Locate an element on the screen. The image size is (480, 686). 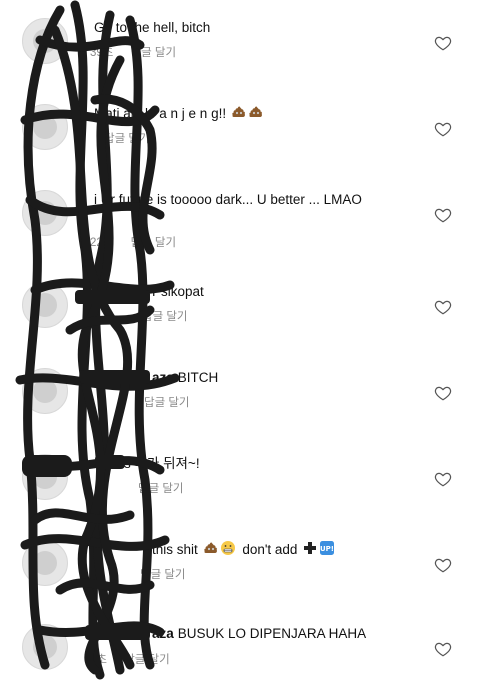
grimace-emoji is located at coordinates (227, 548).